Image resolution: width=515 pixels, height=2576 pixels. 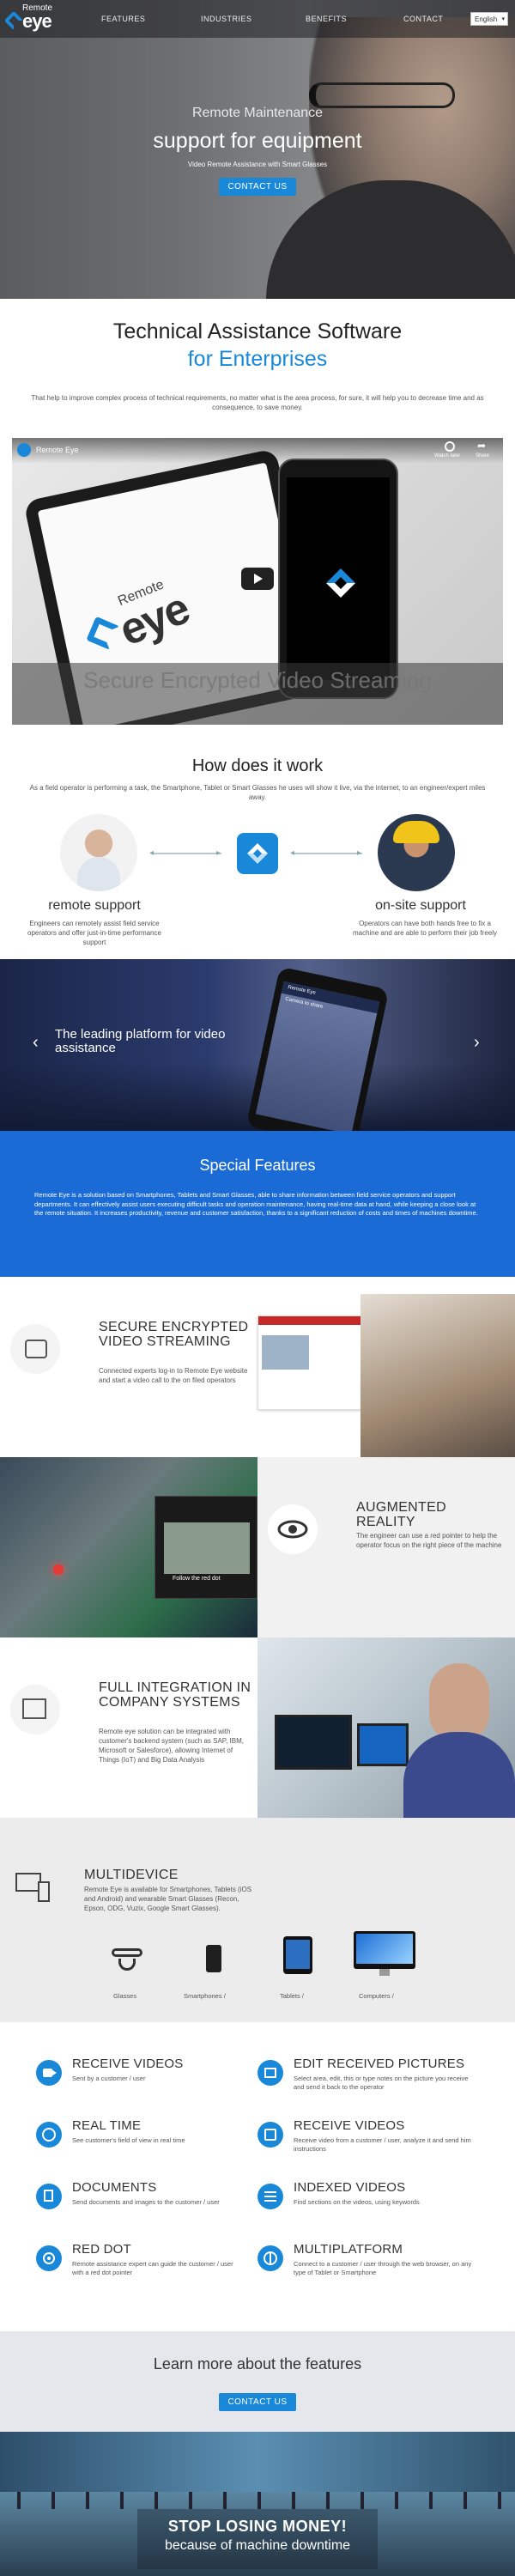 I want to click on glasses-icon, so click(x=129, y=1955).